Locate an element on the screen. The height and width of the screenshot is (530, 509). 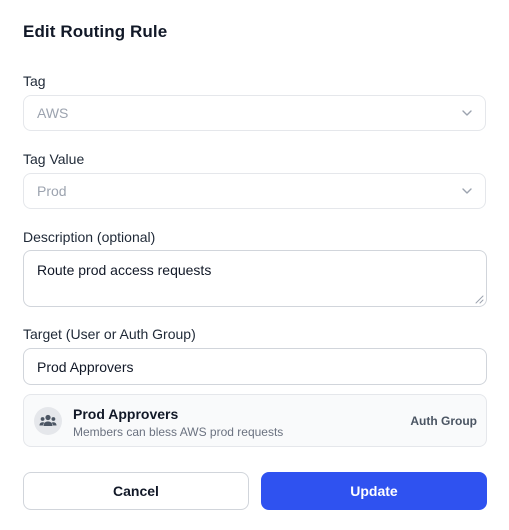
tag-value-select: Prod is located at coordinates (254, 191).